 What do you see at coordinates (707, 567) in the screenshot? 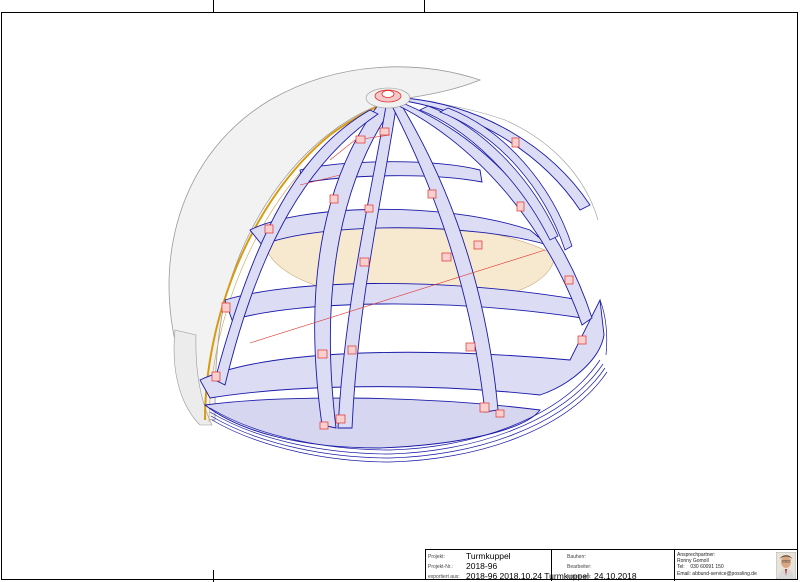
I see `contact-phone: 030 60091 150` at bounding box center [707, 567].